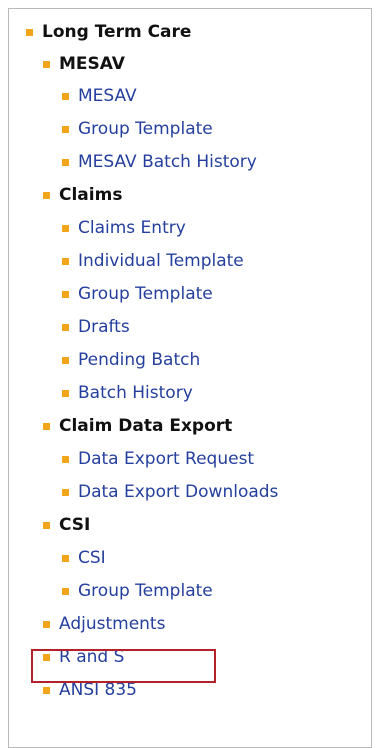 Image resolution: width=381 pixels, height=748 pixels. Describe the element at coordinates (139, 360) in the screenshot. I see `nav-link-label: Pending Batch` at that location.